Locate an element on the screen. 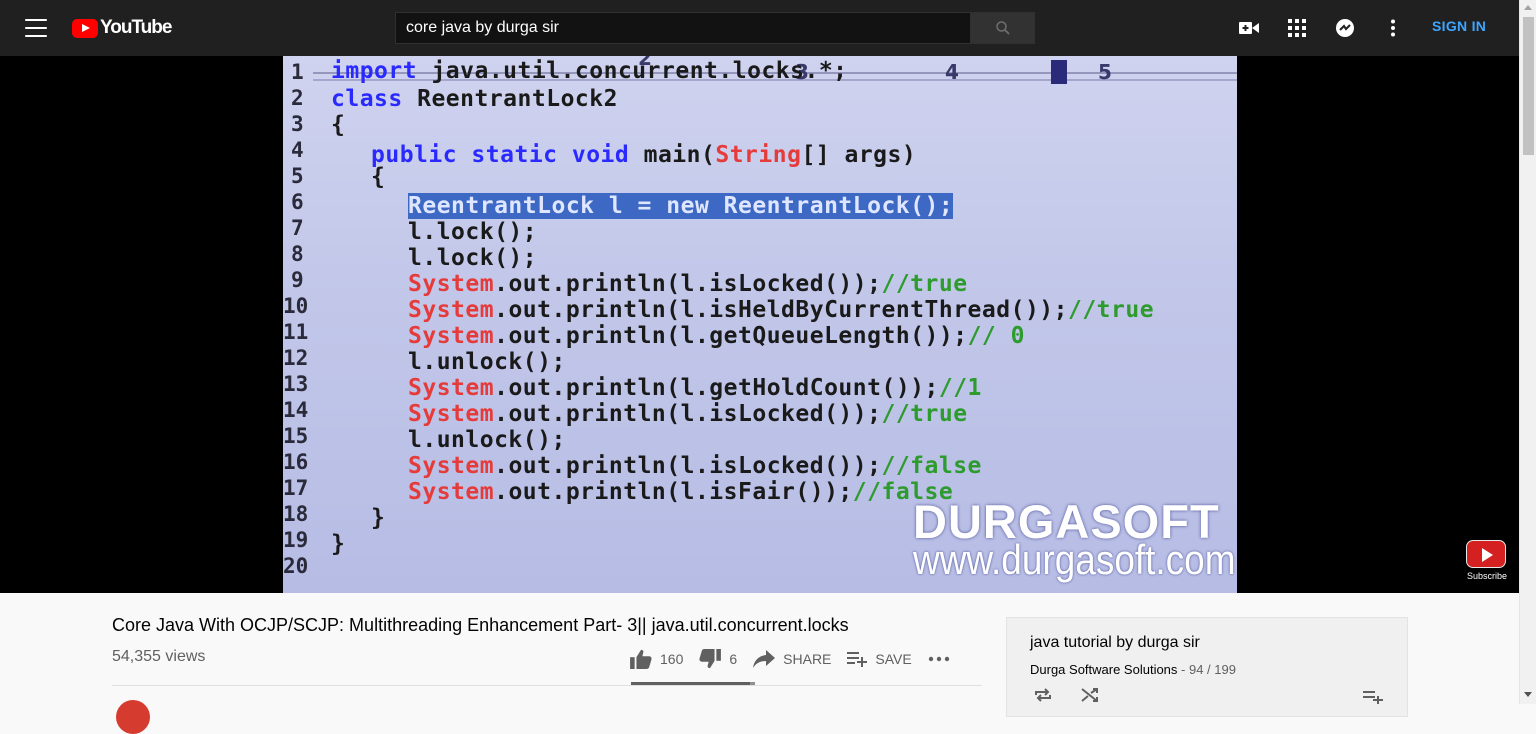 The height and width of the screenshot is (734, 1536). menu-icon is located at coordinates (36, 28).